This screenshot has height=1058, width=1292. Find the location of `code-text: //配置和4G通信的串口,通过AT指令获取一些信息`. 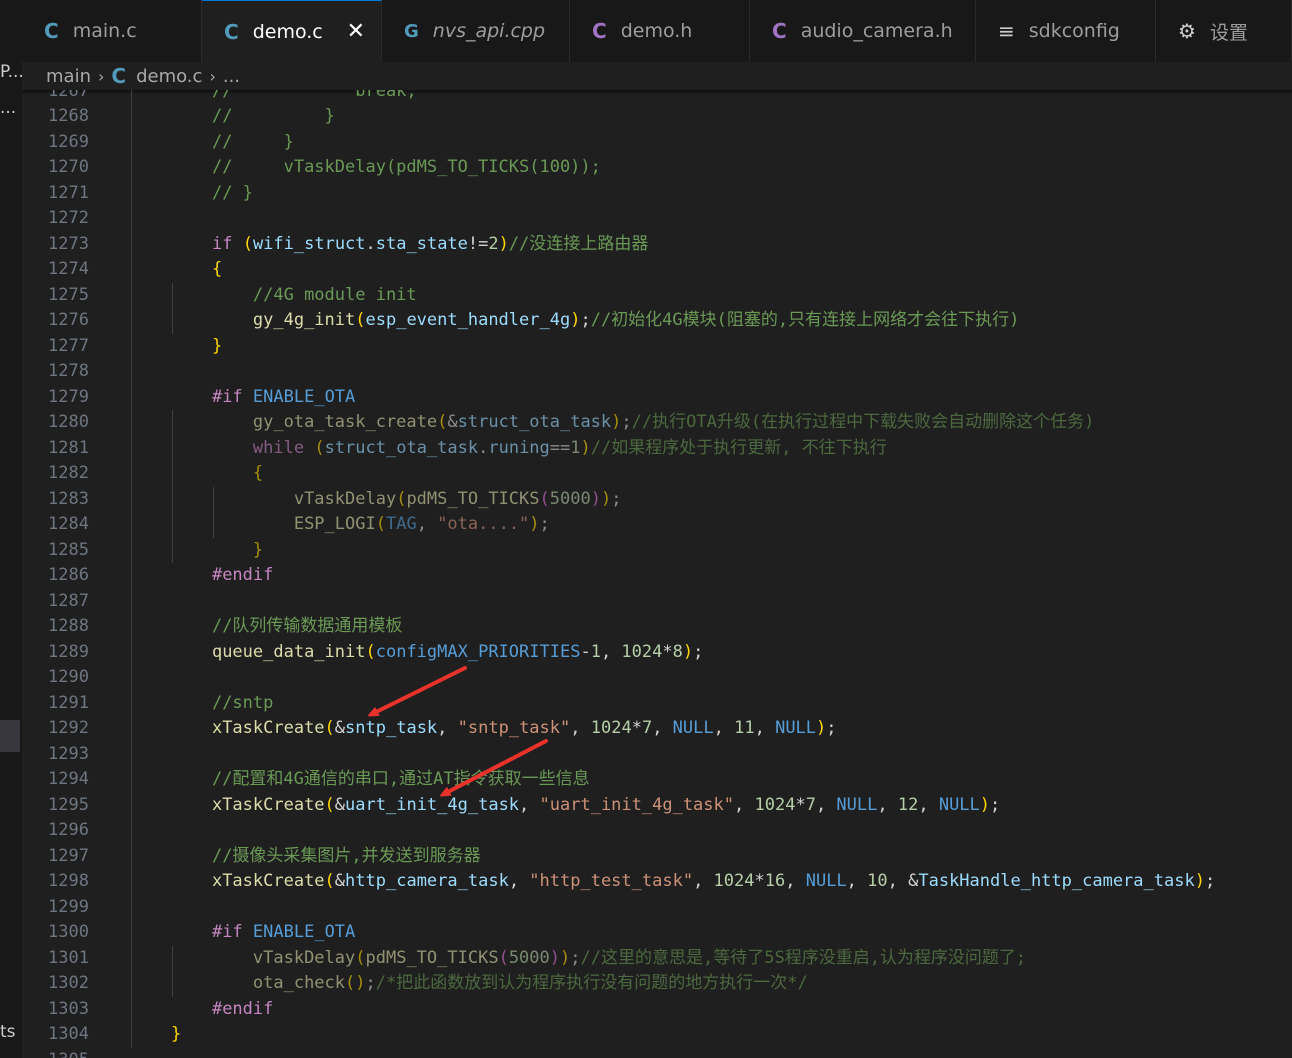

code-text: //配置和4G通信的串口,通过AT指令获取一些信息 is located at coordinates (380, 780).